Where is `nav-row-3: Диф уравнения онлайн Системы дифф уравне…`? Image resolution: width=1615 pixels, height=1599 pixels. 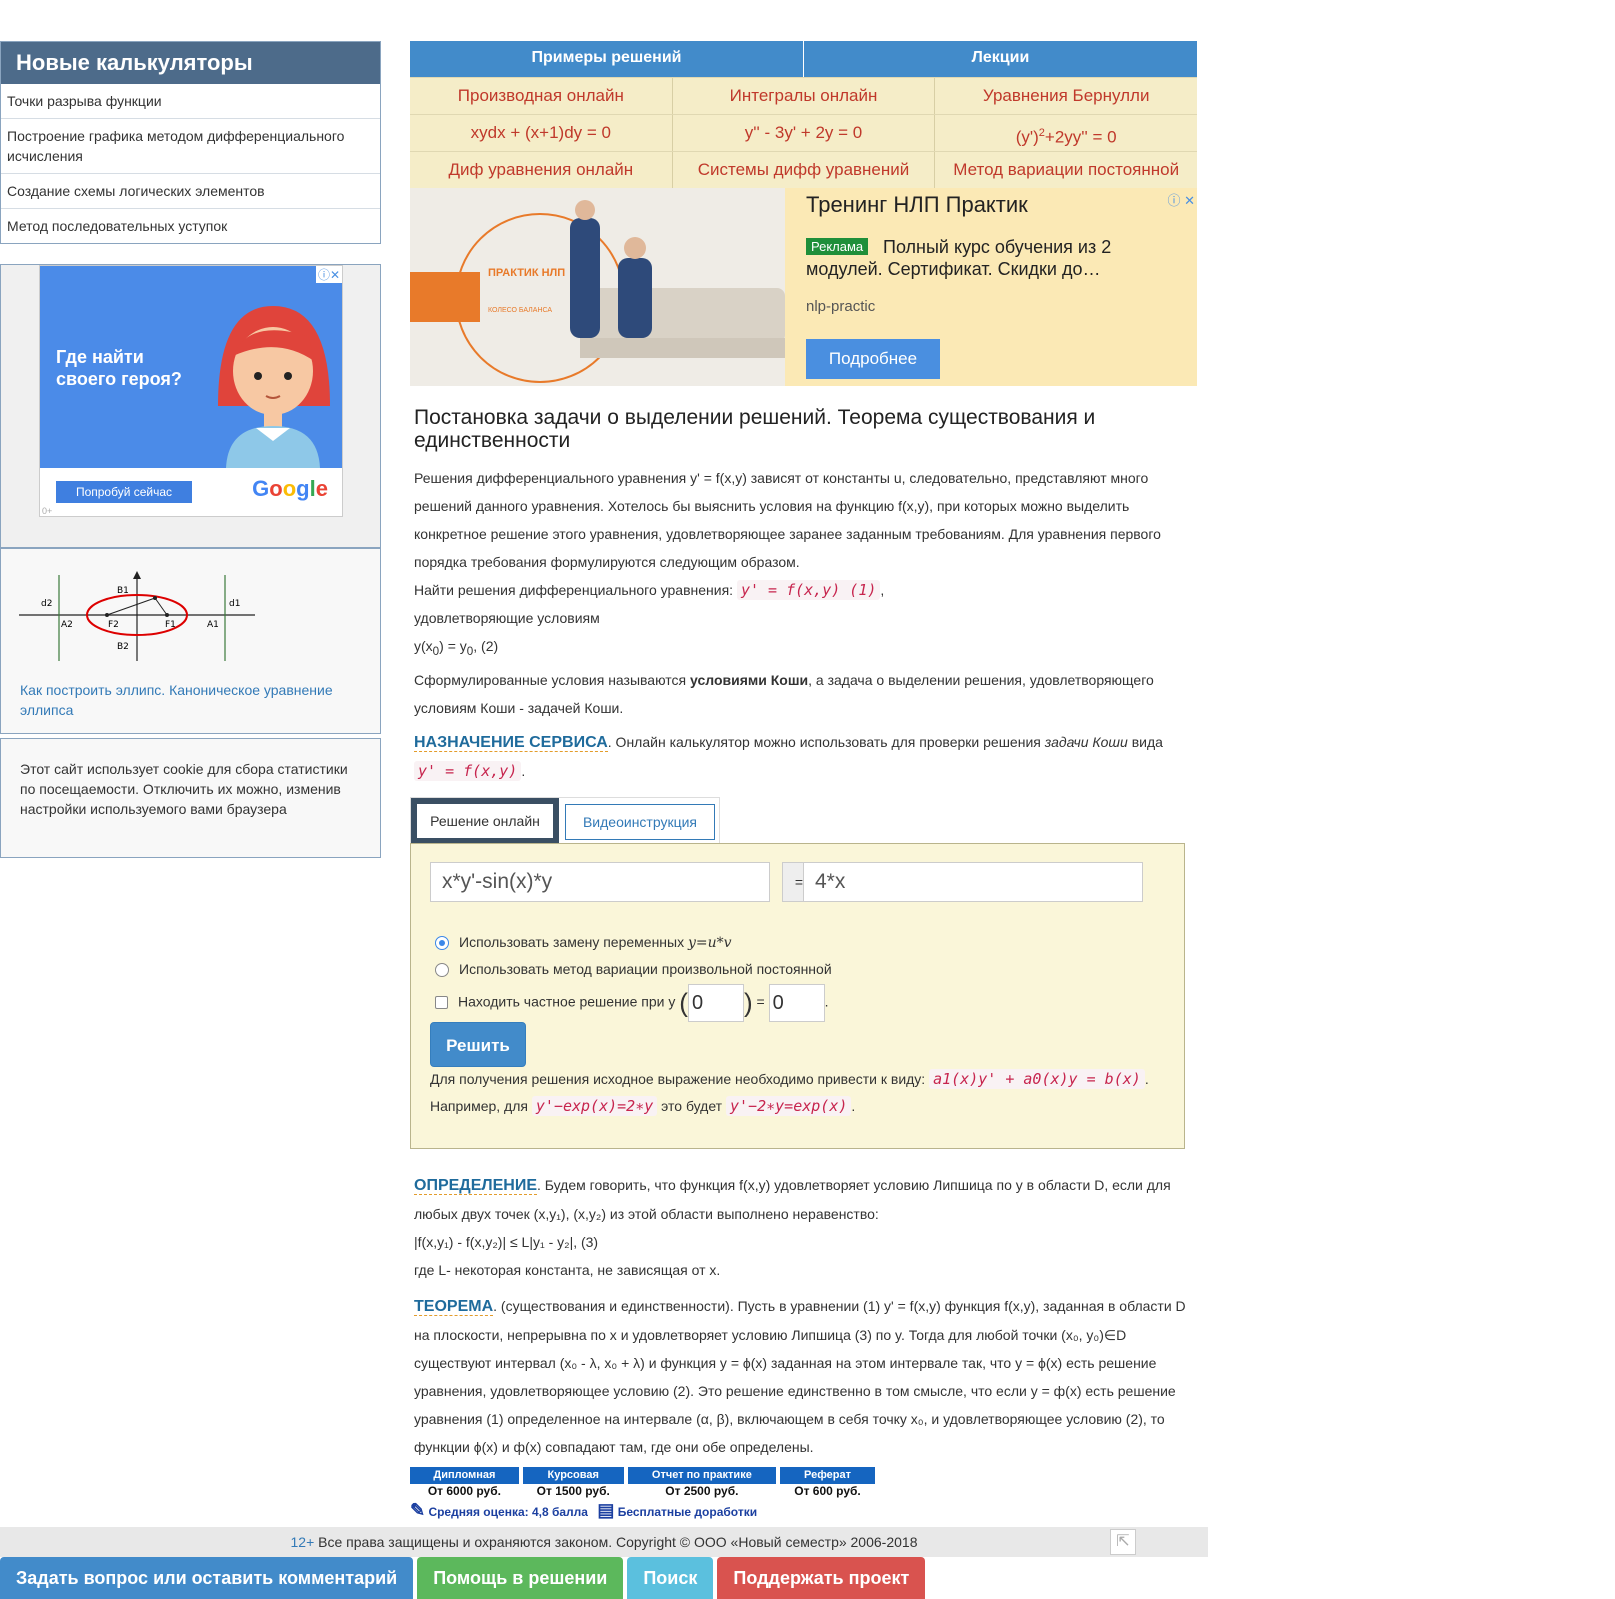 nav-row-3: Диф уравнения онлайн Системы дифф уравне… is located at coordinates (803, 169).